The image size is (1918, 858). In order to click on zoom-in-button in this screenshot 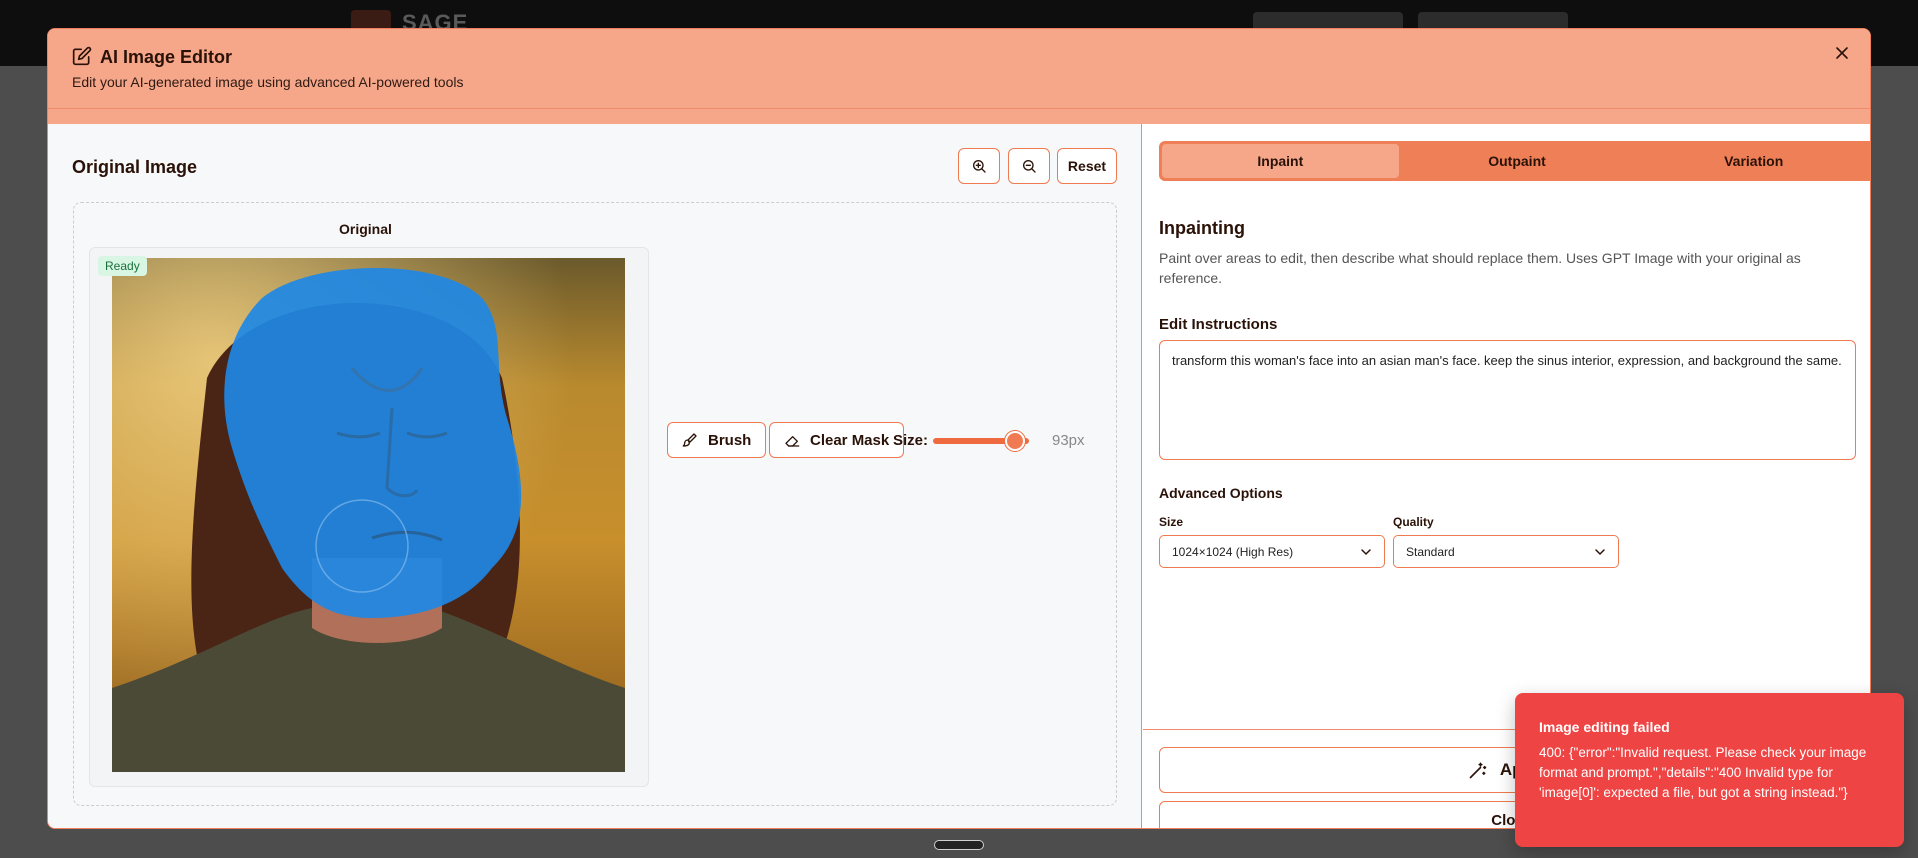, I will do `click(979, 166)`.